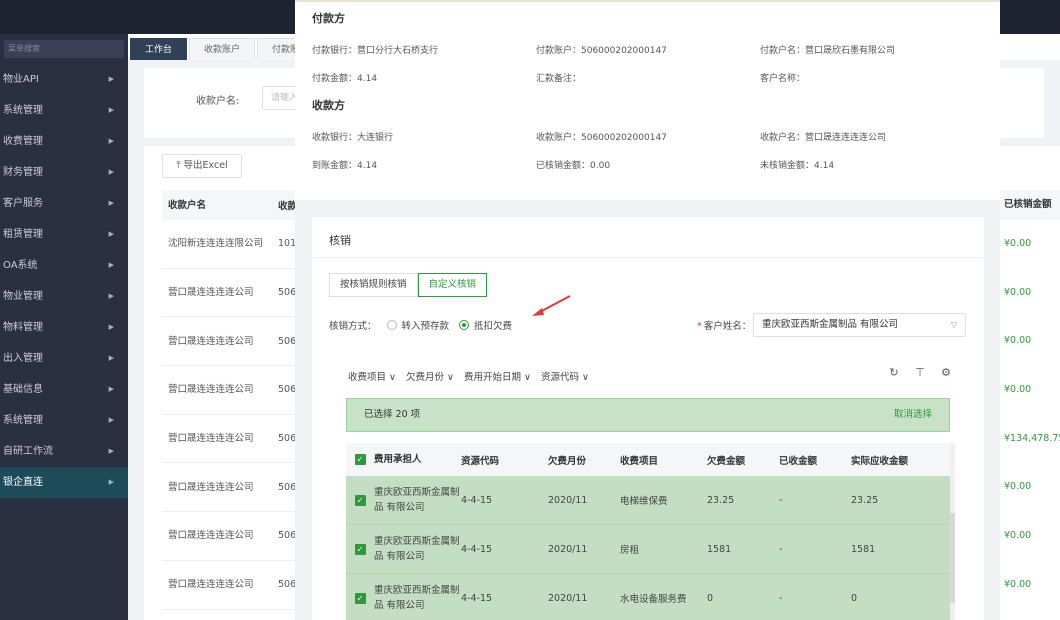 The height and width of the screenshot is (620, 1060). Describe the element at coordinates (345, 79) in the screenshot. I see `payer-amount: 付款金额：4.14` at that location.